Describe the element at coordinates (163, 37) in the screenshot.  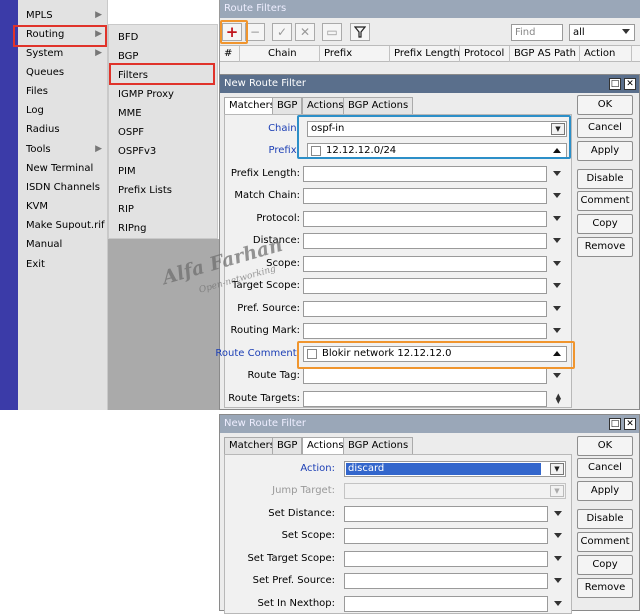
I see `submenu-item-bfd: BFD` at that location.